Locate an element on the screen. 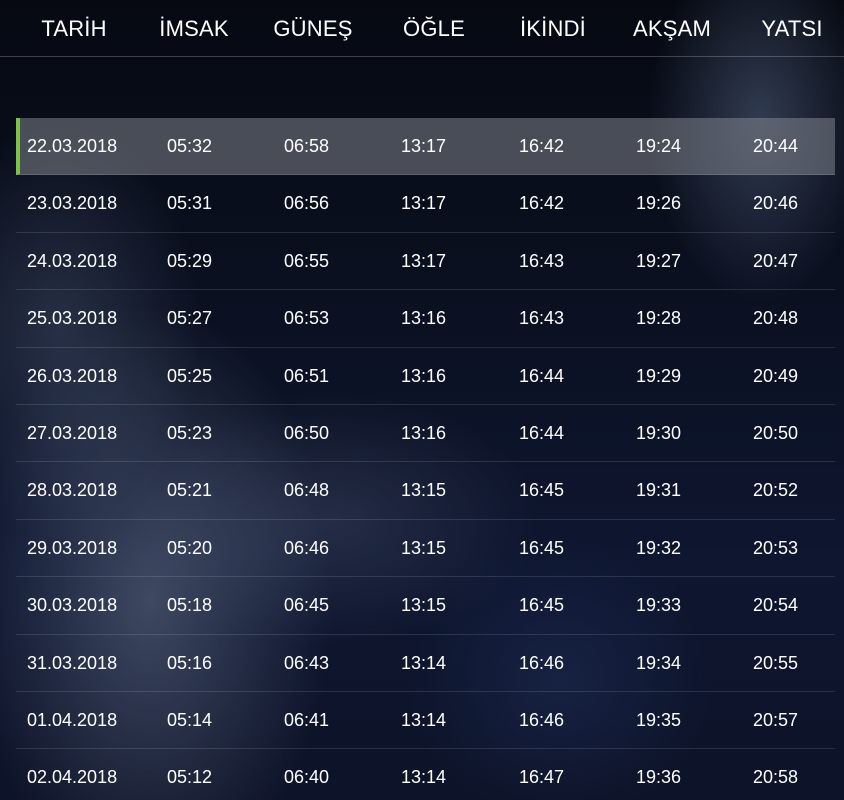 The height and width of the screenshot is (800, 844). cell-date: 24.03.2018 is located at coordinates (72, 260).